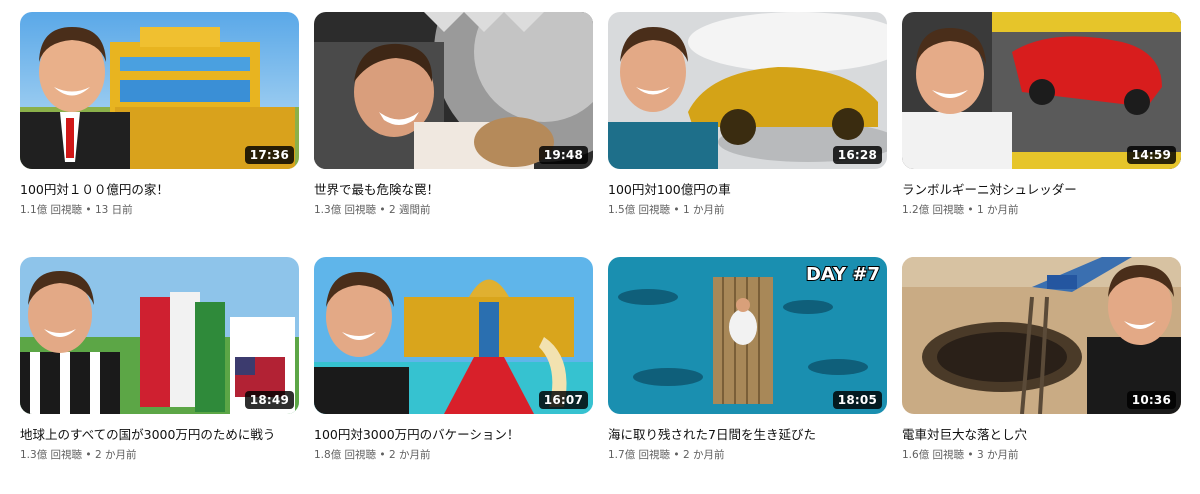  What do you see at coordinates (159, 455) in the screenshot?
I see `video-meta: 1.3億 回視聴 • 2 か月前` at bounding box center [159, 455].